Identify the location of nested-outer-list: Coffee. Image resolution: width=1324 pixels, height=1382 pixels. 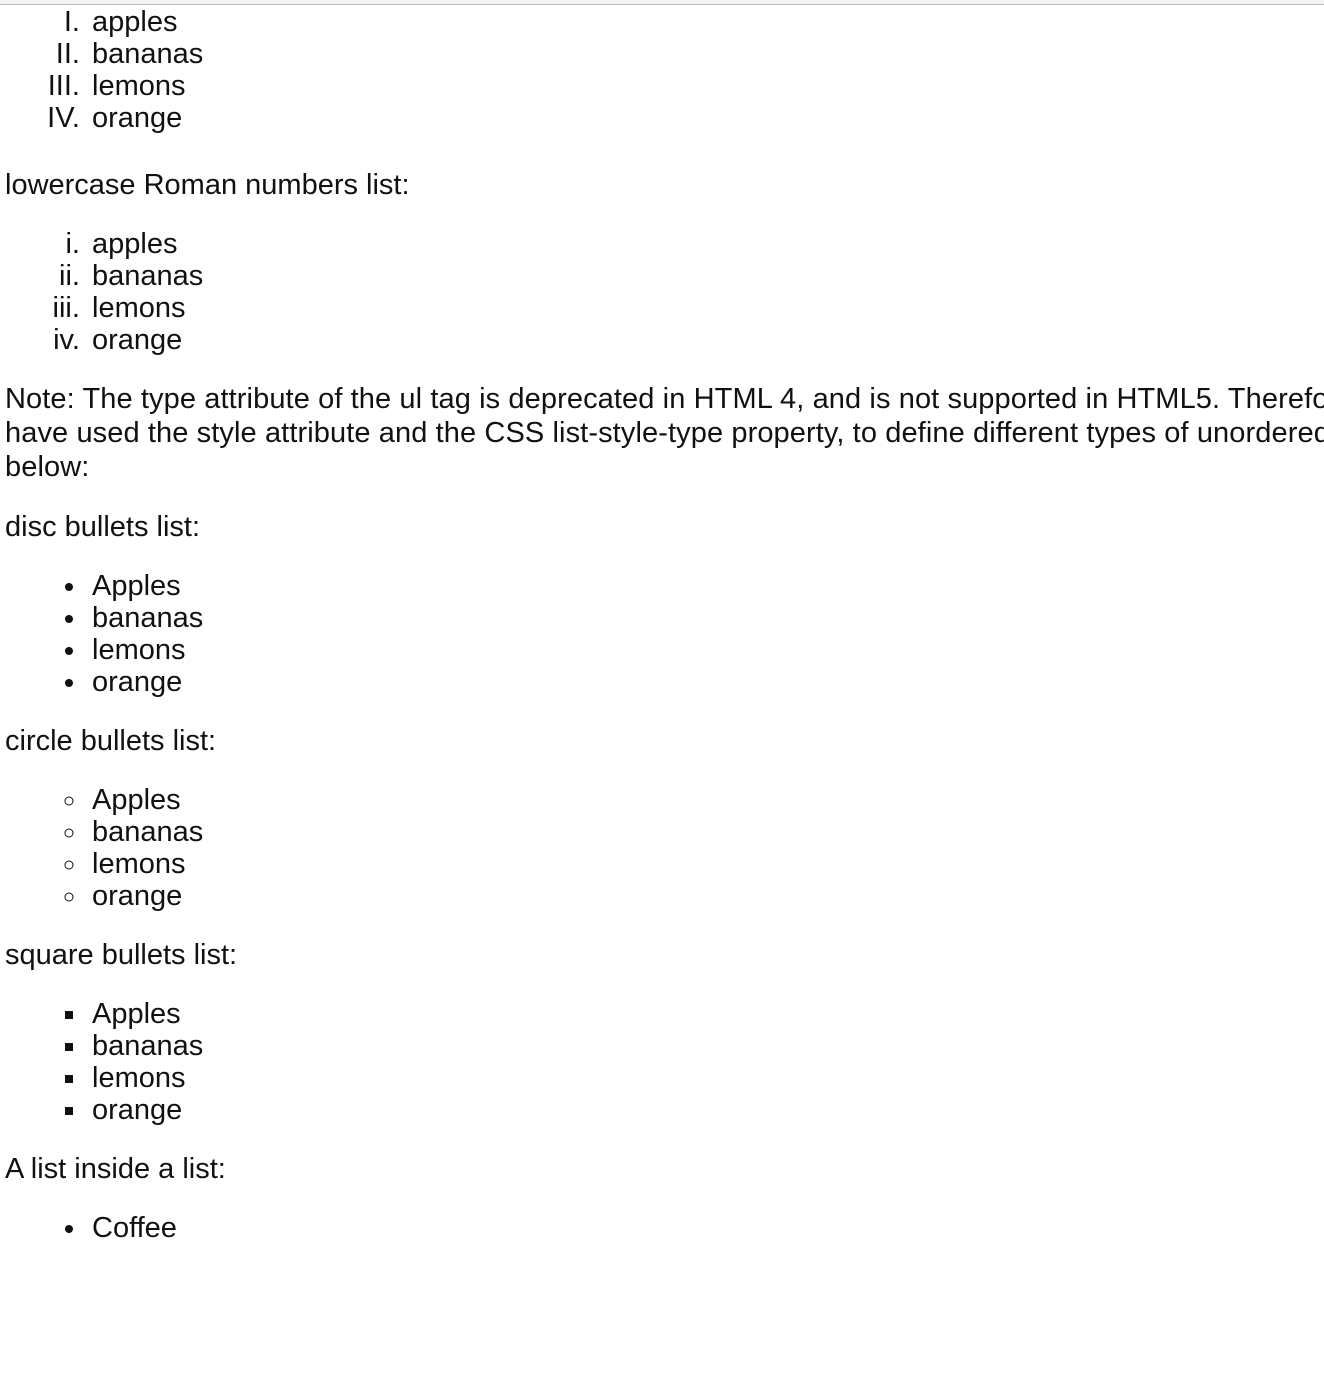
(662, 1228).